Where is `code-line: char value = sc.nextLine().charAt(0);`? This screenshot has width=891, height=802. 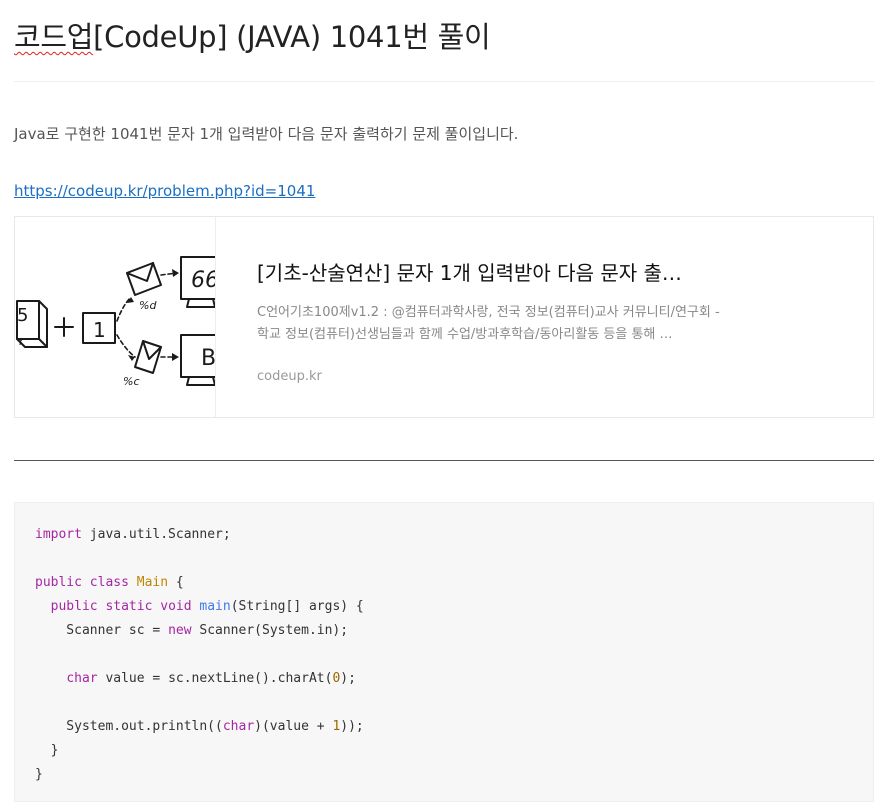
code-line: char value = sc.nextLine().charAt(0); is located at coordinates (199, 679).